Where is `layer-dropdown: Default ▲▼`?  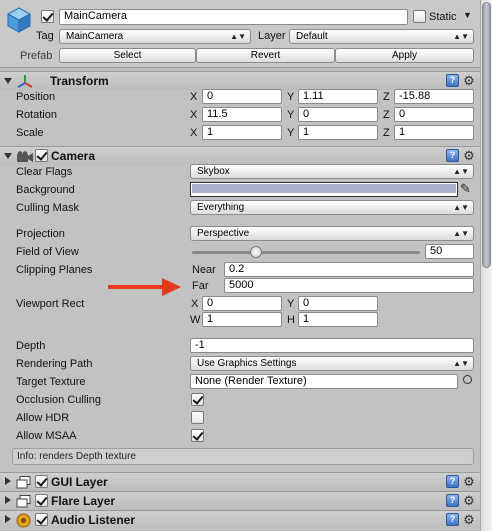
layer-dropdown: Default ▲▼ is located at coordinates (381, 36).